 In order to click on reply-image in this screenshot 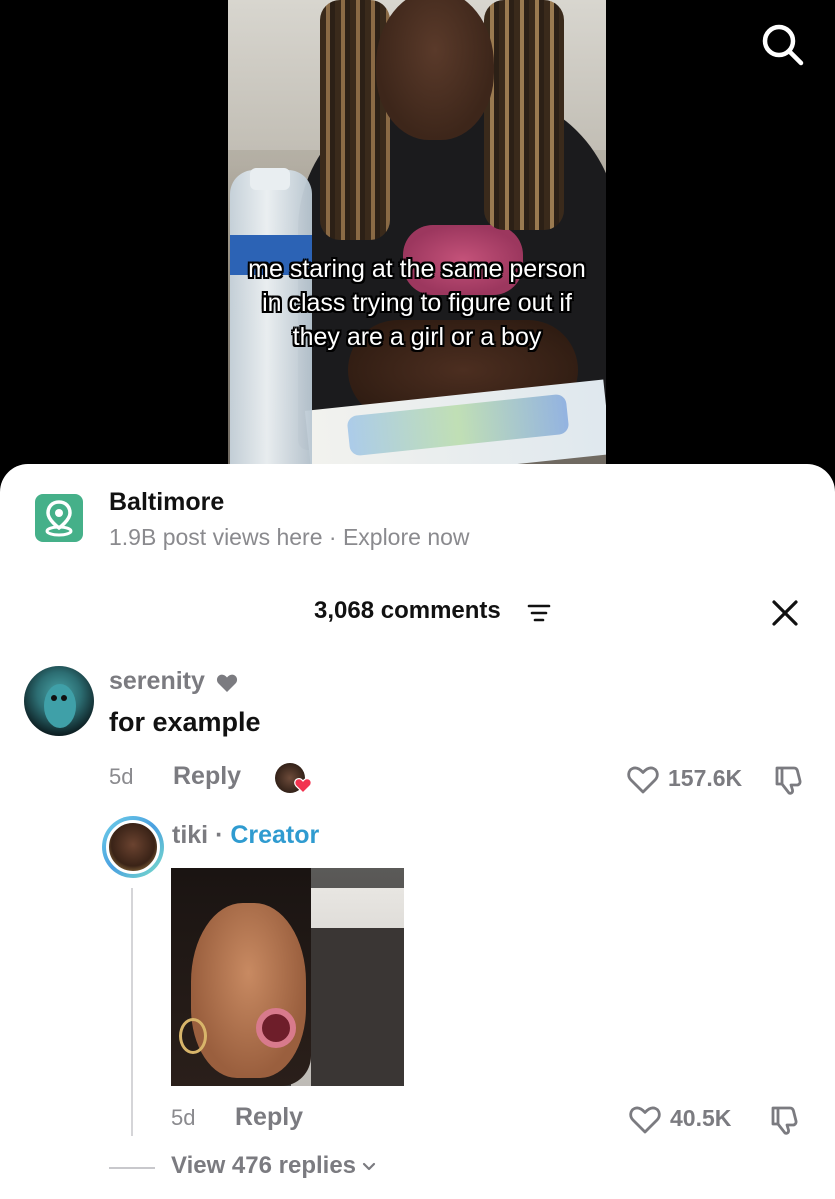, I will do `click(287, 977)`.